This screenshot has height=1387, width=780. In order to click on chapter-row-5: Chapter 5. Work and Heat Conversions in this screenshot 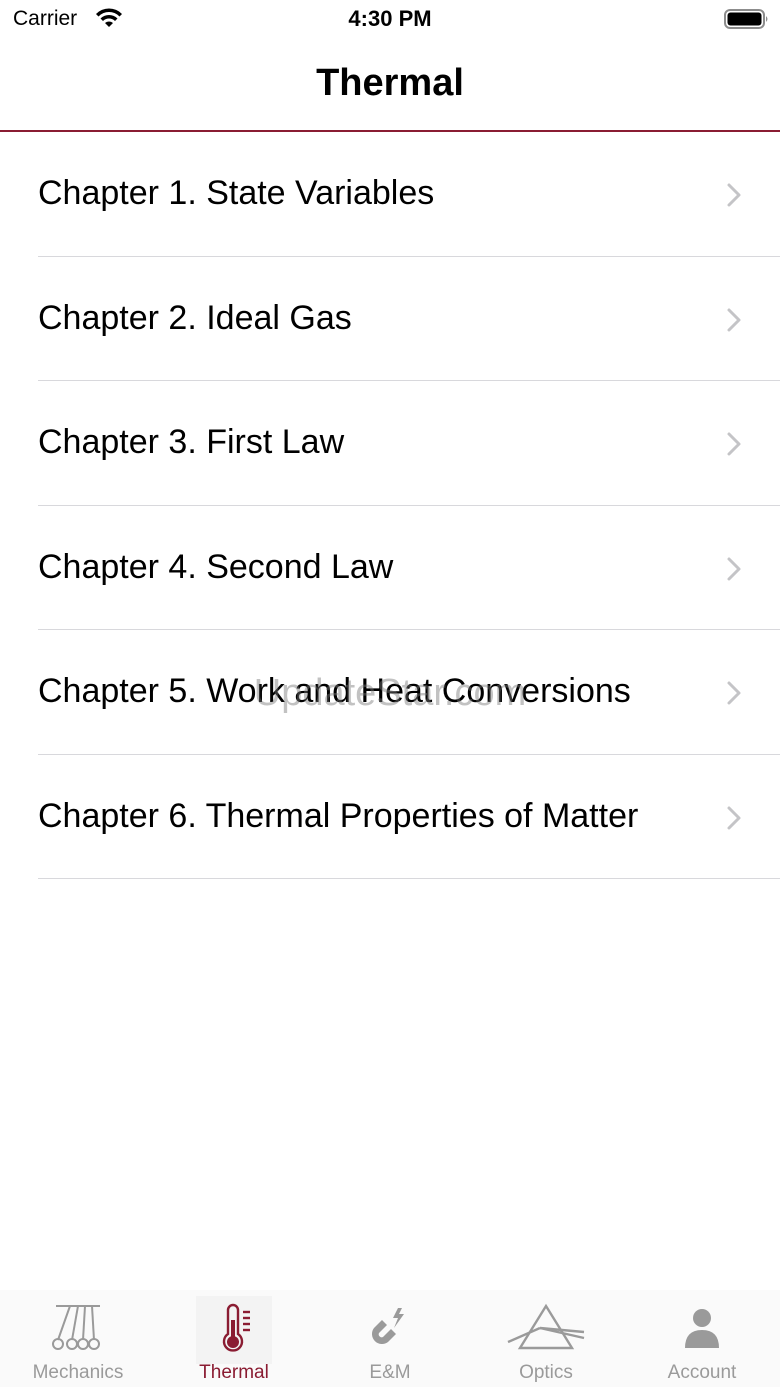, I will do `click(390, 692)`.